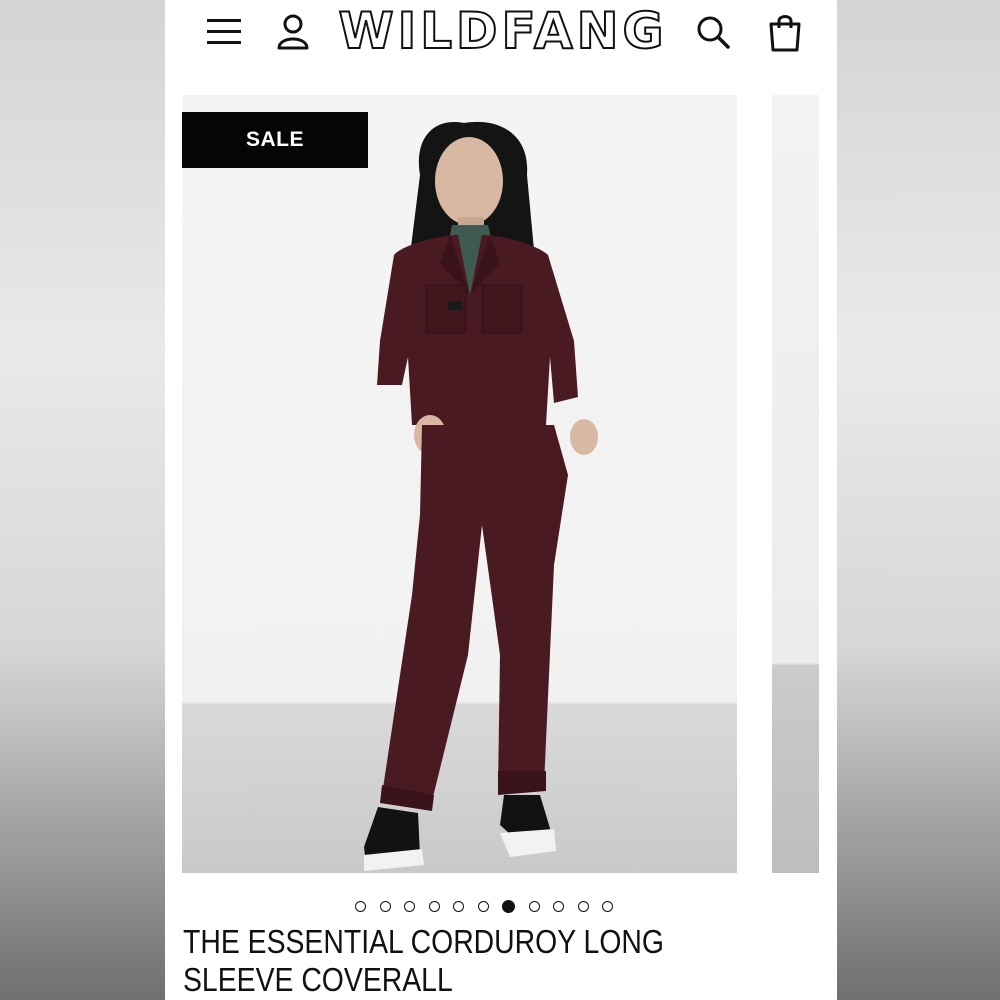 This screenshot has height=1000, width=1000. What do you see at coordinates (503, 32) in the screenshot?
I see `brand-logo: WILDFANG` at bounding box center [503, 32].